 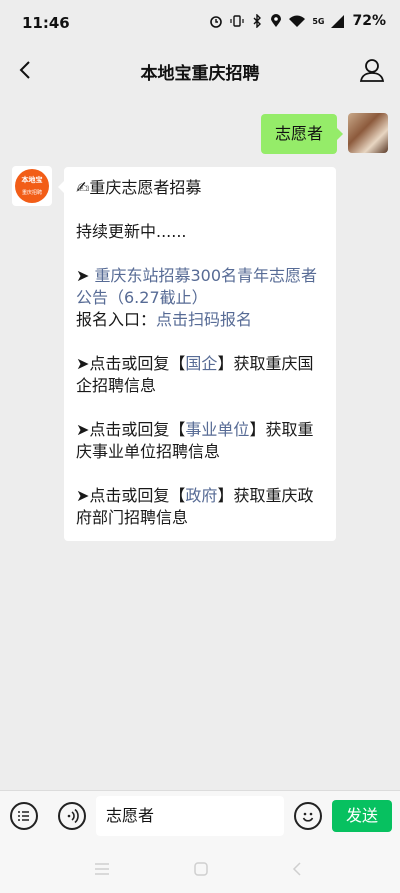 What do you see at coordinates (200, 23) in the screenshot?
I see `status-bar: 11:46 5G 72%` at bounding box center [200, 23].